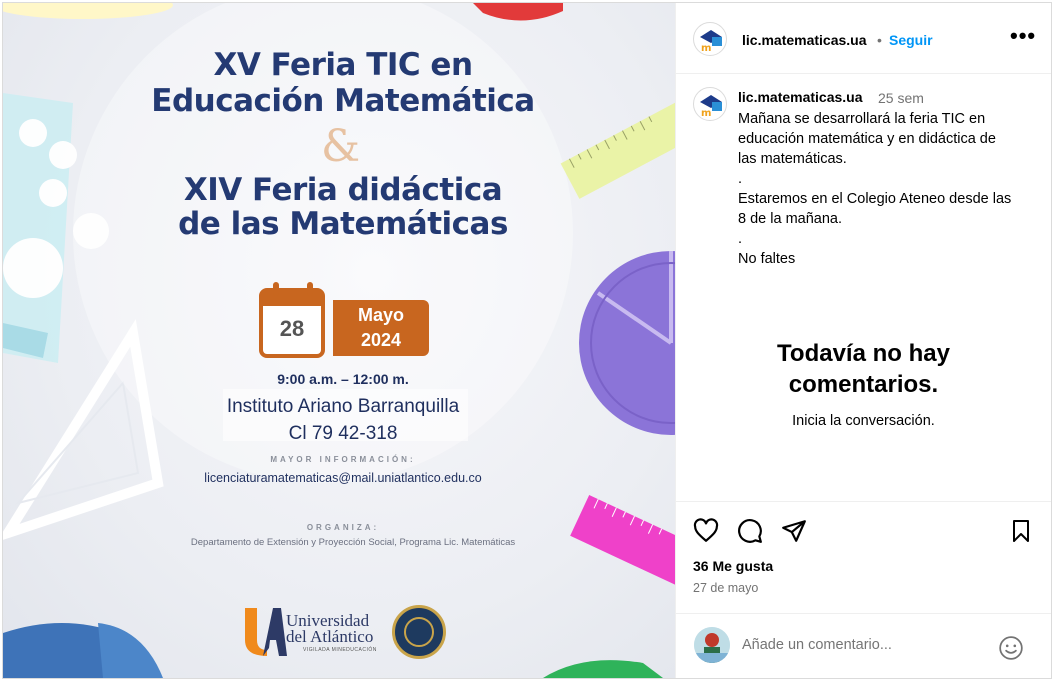 The image size is (1053, 681). I want to click on no-comments-title: Todavía no hay comentarios., so click(863, 369).